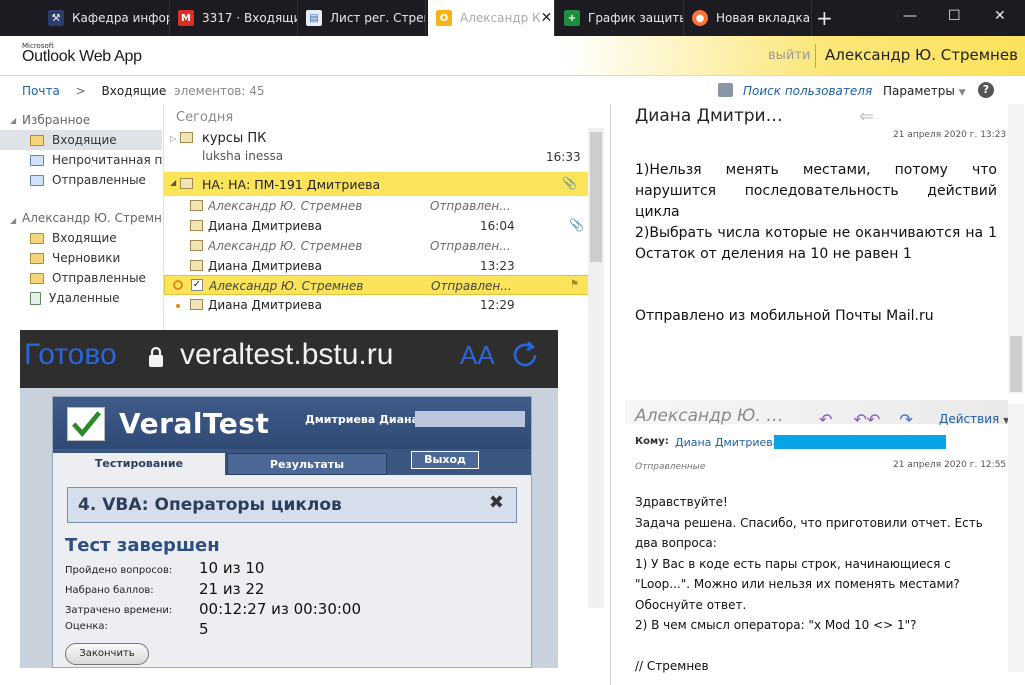 The image size is (1025, 685). Describe the element at coordinates (156, 356) in the screenshot. I see `lock-icon` at that location.